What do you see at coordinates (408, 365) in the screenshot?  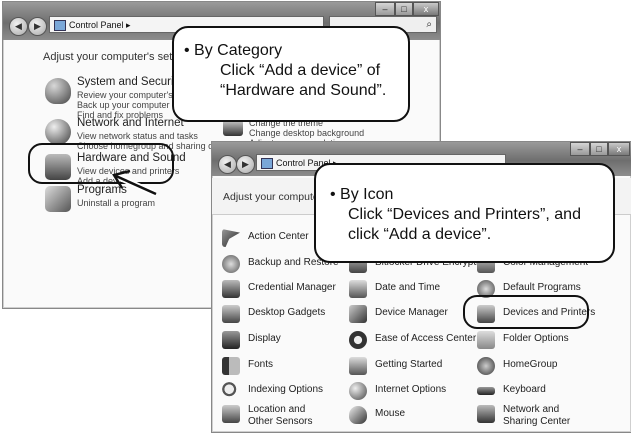 I see `item-label: Getting Started` at bounding box center [408, 365].